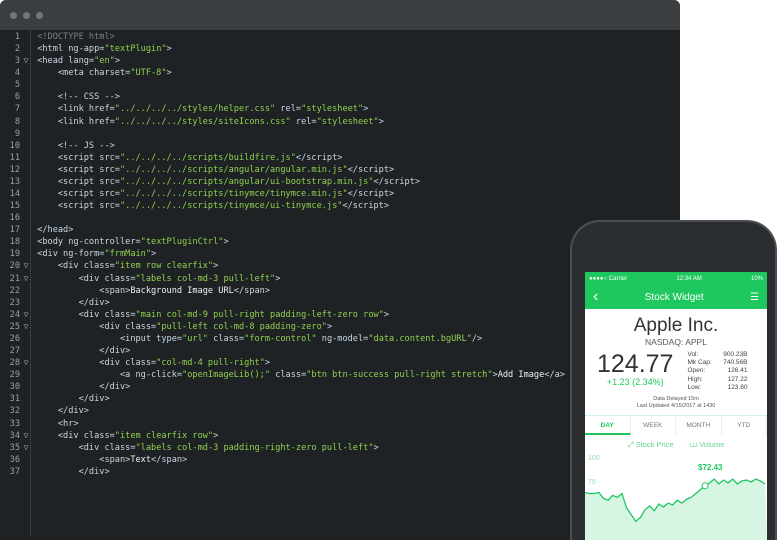 This screenshot has width=777, height=540. Describe the element at coordinates (205, 278) in the screenshot. I see `code-token: "labels col-md-3 pull-left"` at that location.